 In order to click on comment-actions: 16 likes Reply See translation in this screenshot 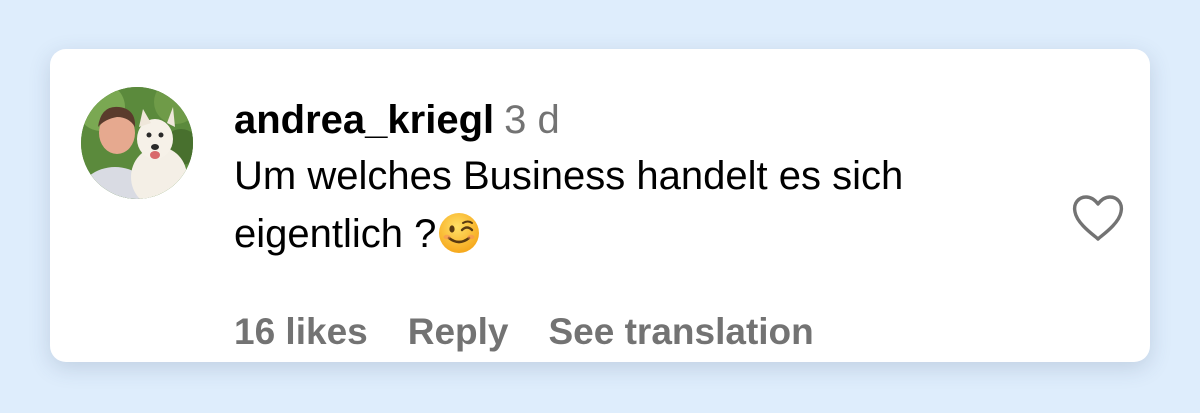, I will do `click(544, 332)`.